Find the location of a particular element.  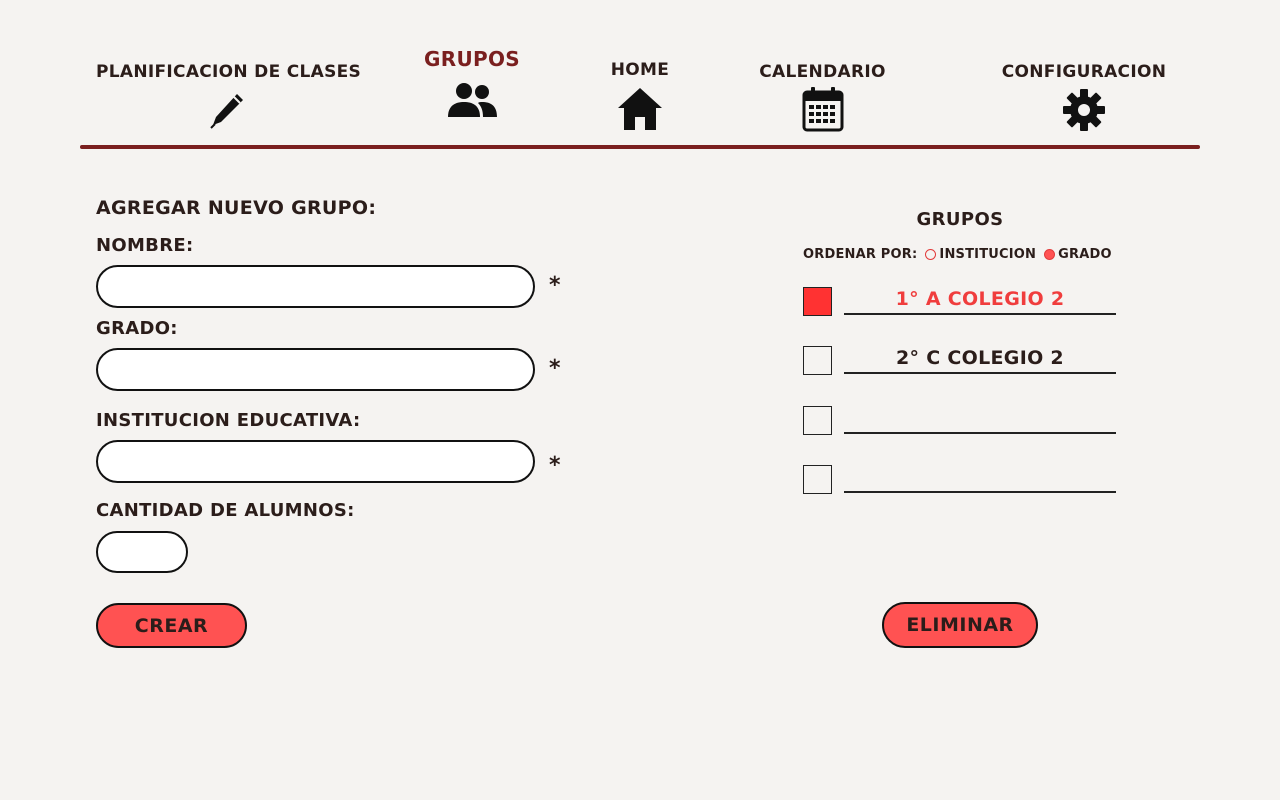

nav-divider is located at coordinates (640, 147).